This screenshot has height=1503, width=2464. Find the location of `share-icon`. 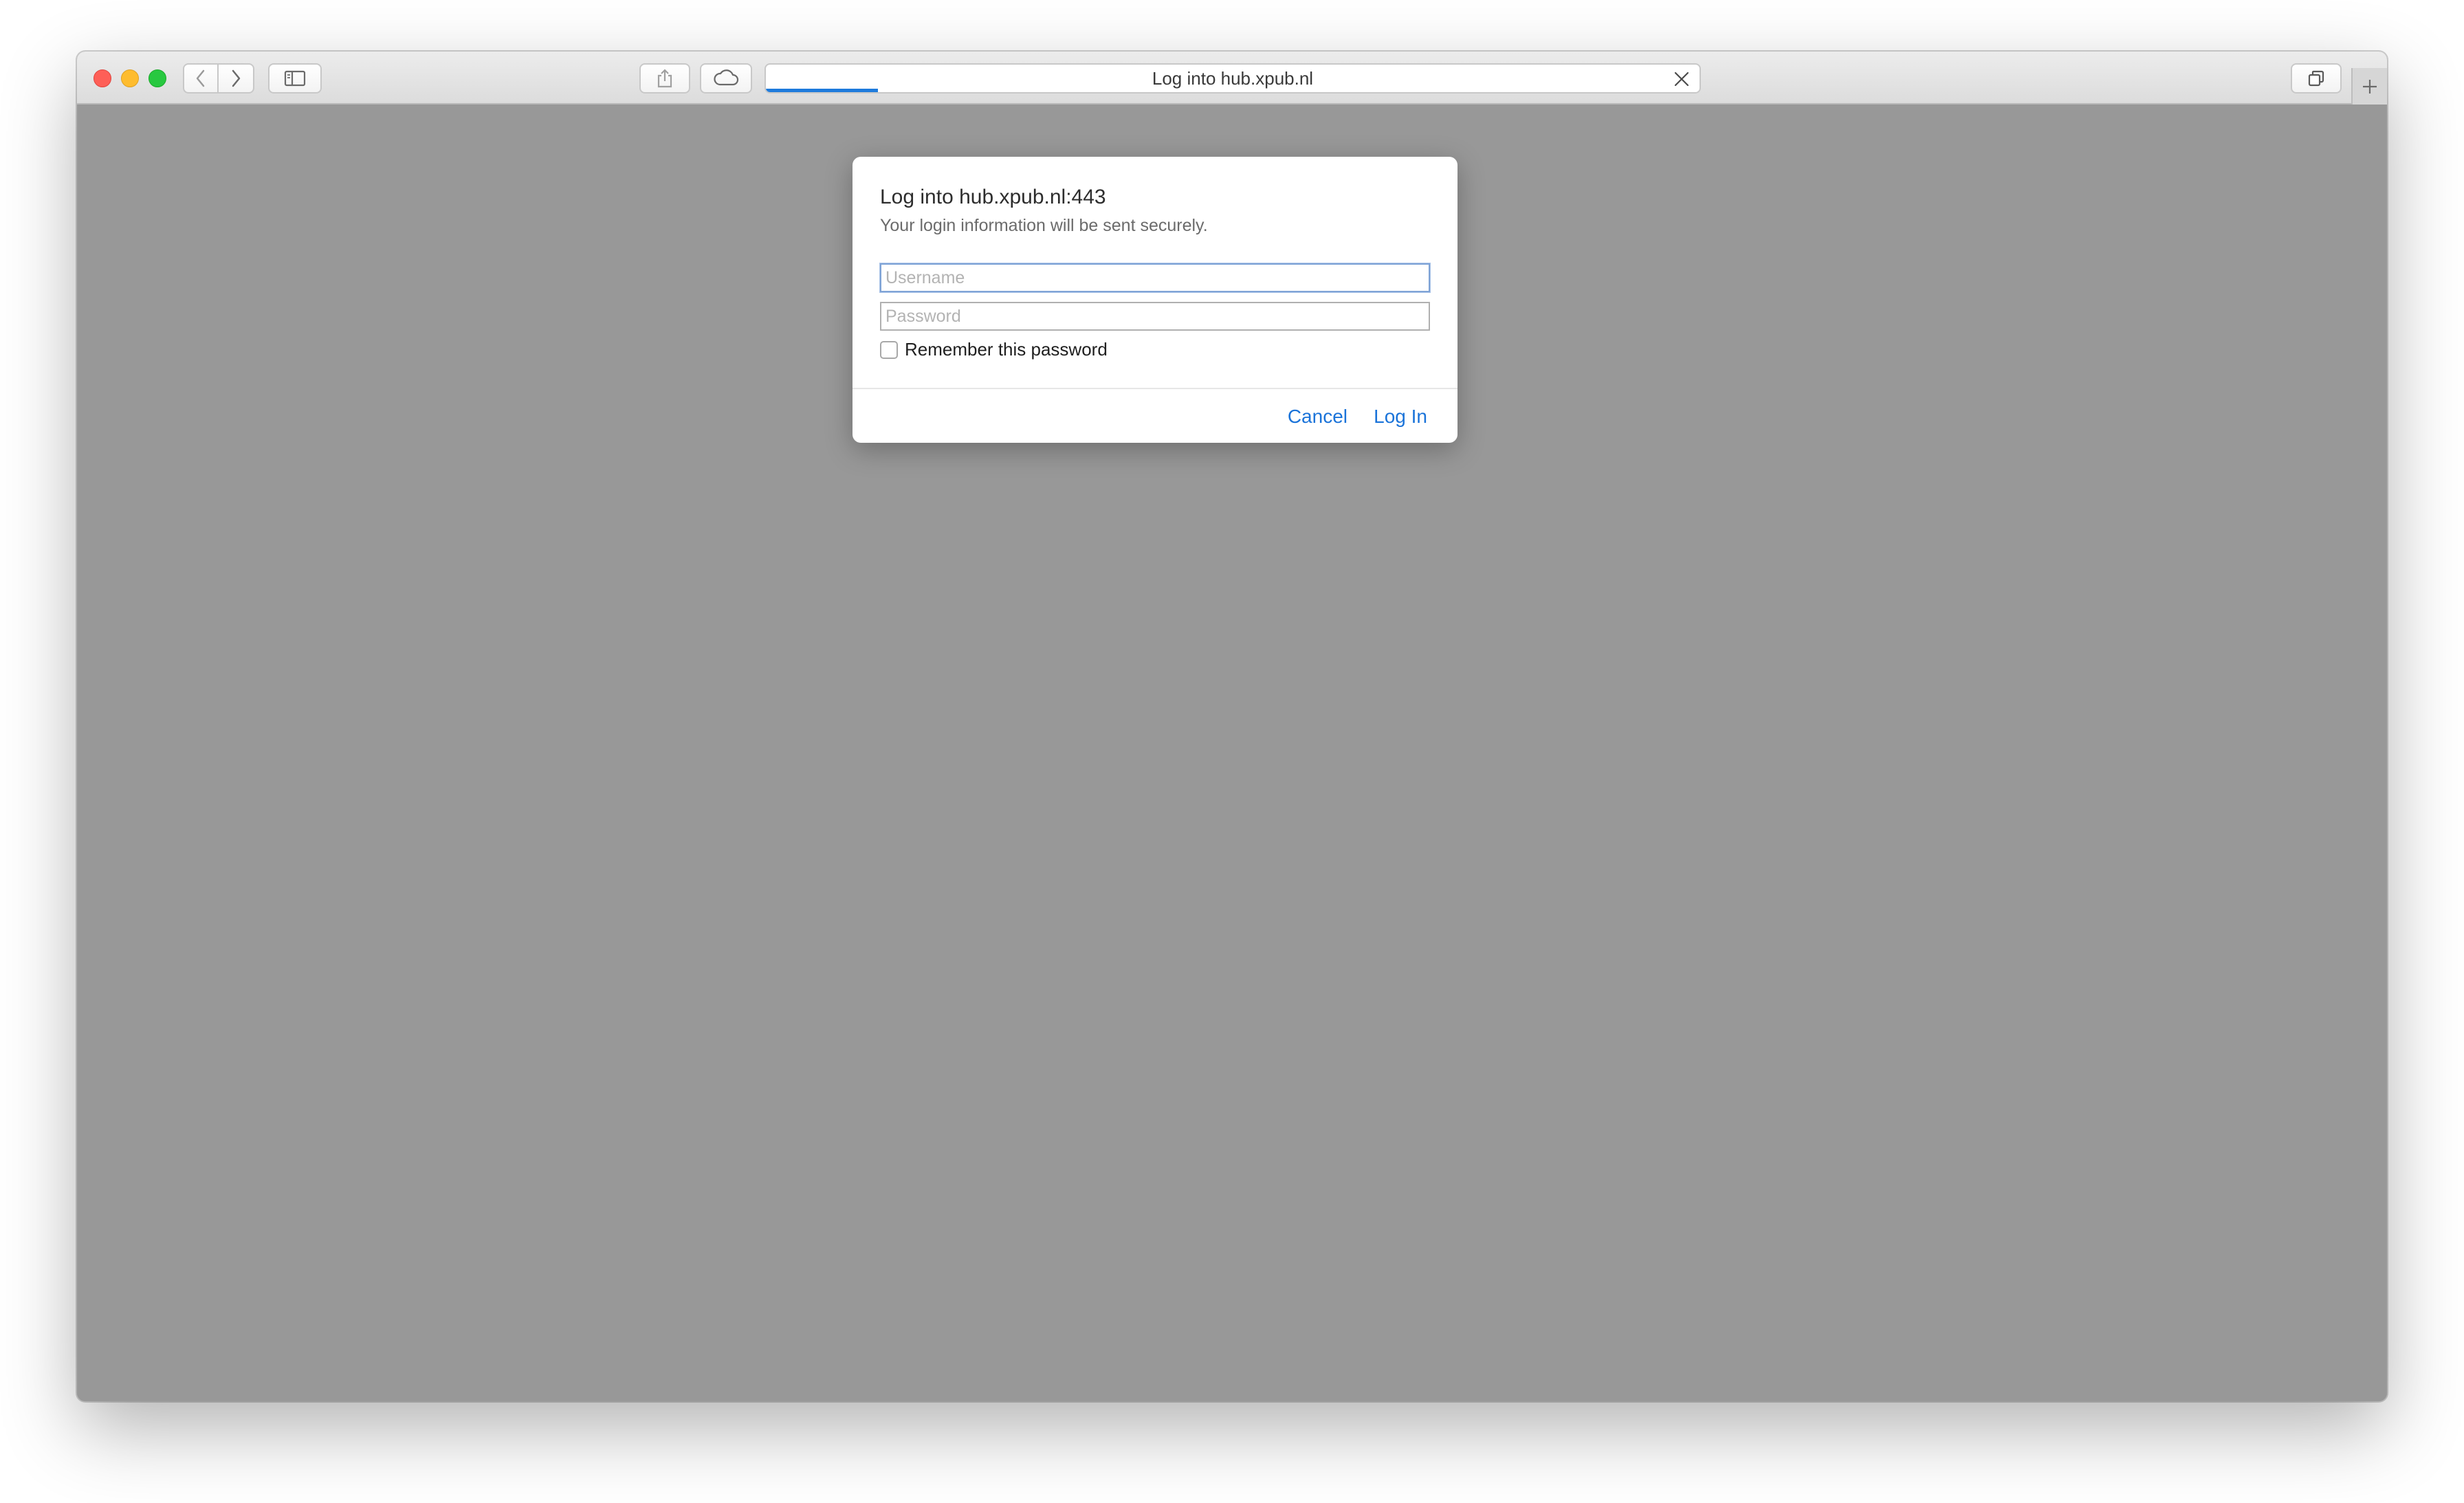

share-icon is located at coordinates (664, 78).